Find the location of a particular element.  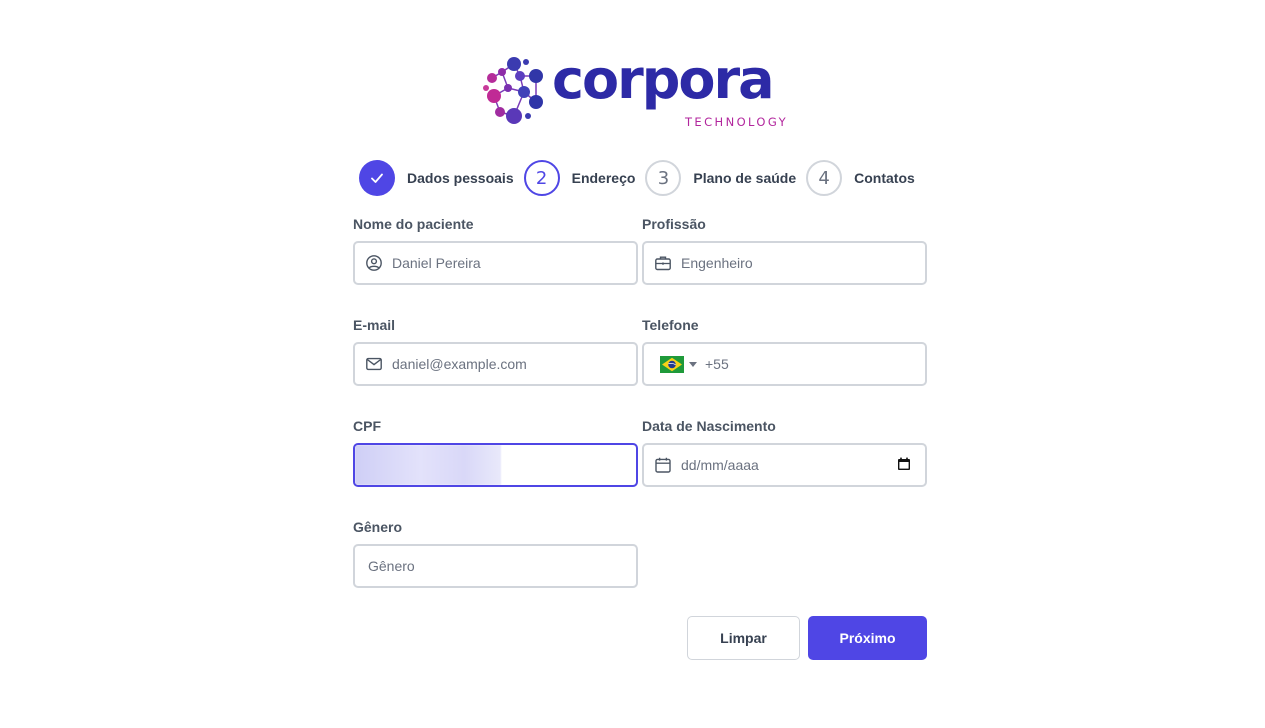

email-input: daniel@example.com is located at coordinates (495, 364).